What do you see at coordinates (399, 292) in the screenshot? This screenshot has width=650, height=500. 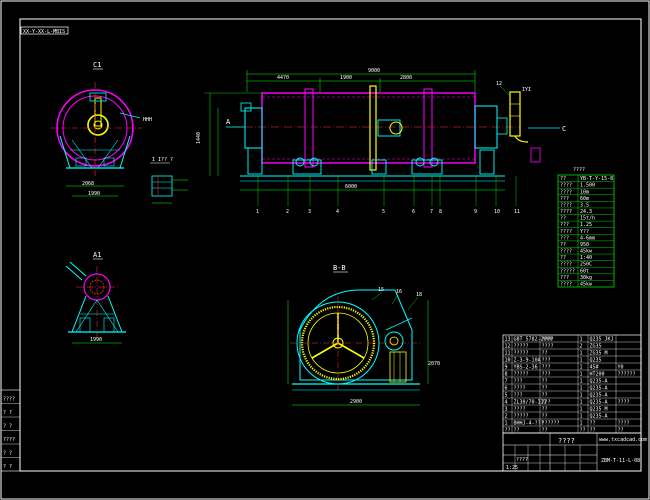 I see `view-b-tag-16: 16` at bounding box center [399, 292].